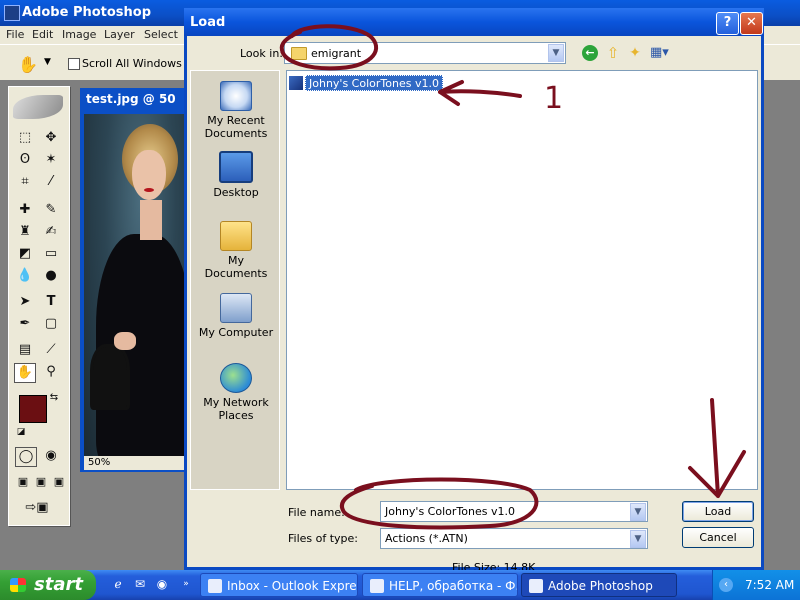  Describe the element at coordinates (110, 377) in the screenshot. I see `photo-handbag` at that location.